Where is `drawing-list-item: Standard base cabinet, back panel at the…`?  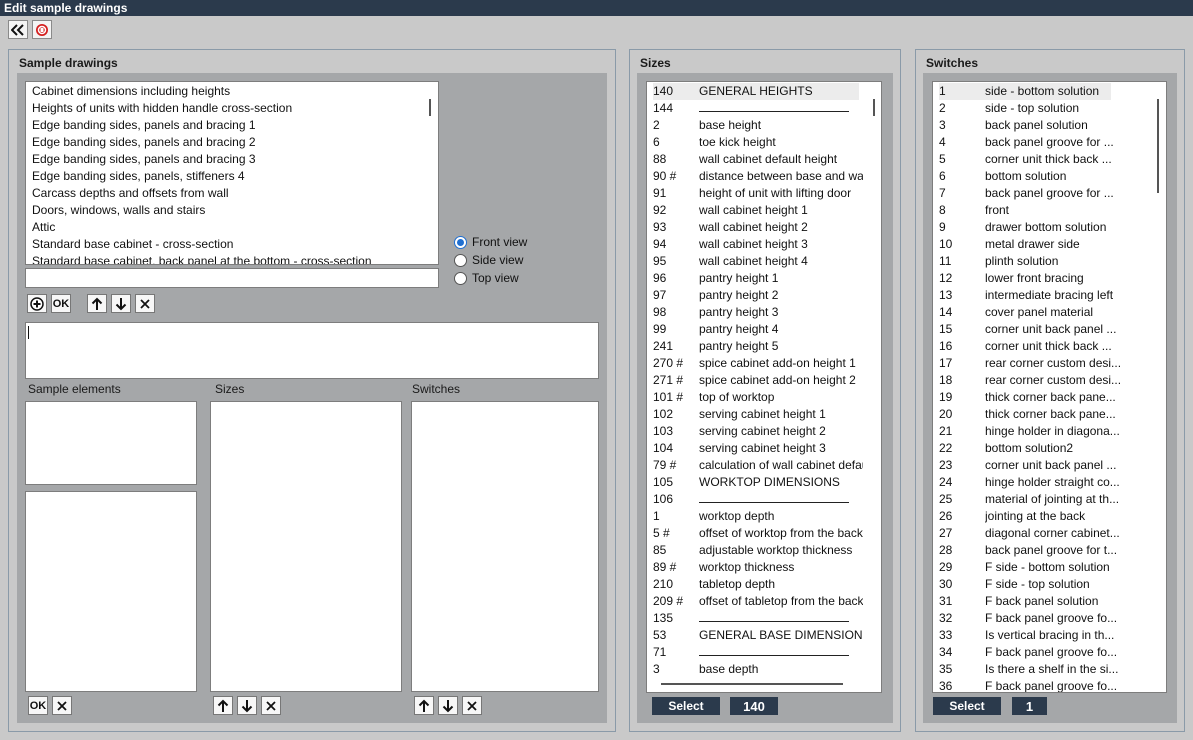
drawing-list-item: Standard base cabinet, back panel at the… is located at coordinates (228, 258).